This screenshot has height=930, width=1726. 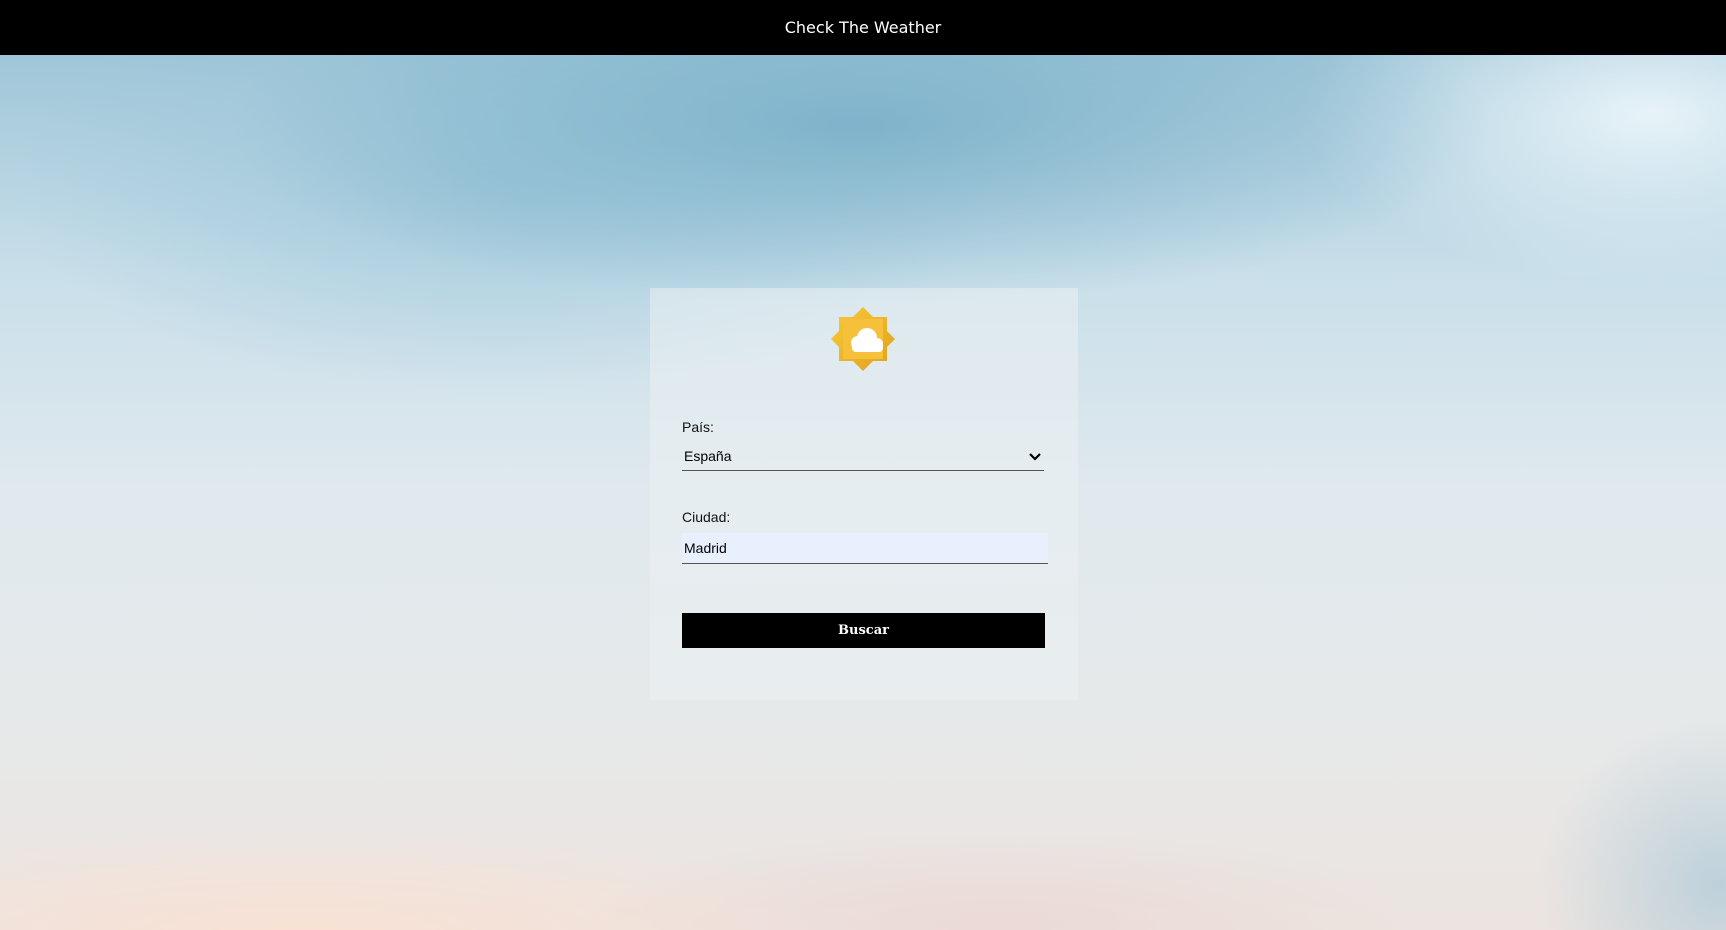 What do you see at coordinates (698, 427) in the screenshot?
I see `country-label: País:` at bounding box center [698, 427].